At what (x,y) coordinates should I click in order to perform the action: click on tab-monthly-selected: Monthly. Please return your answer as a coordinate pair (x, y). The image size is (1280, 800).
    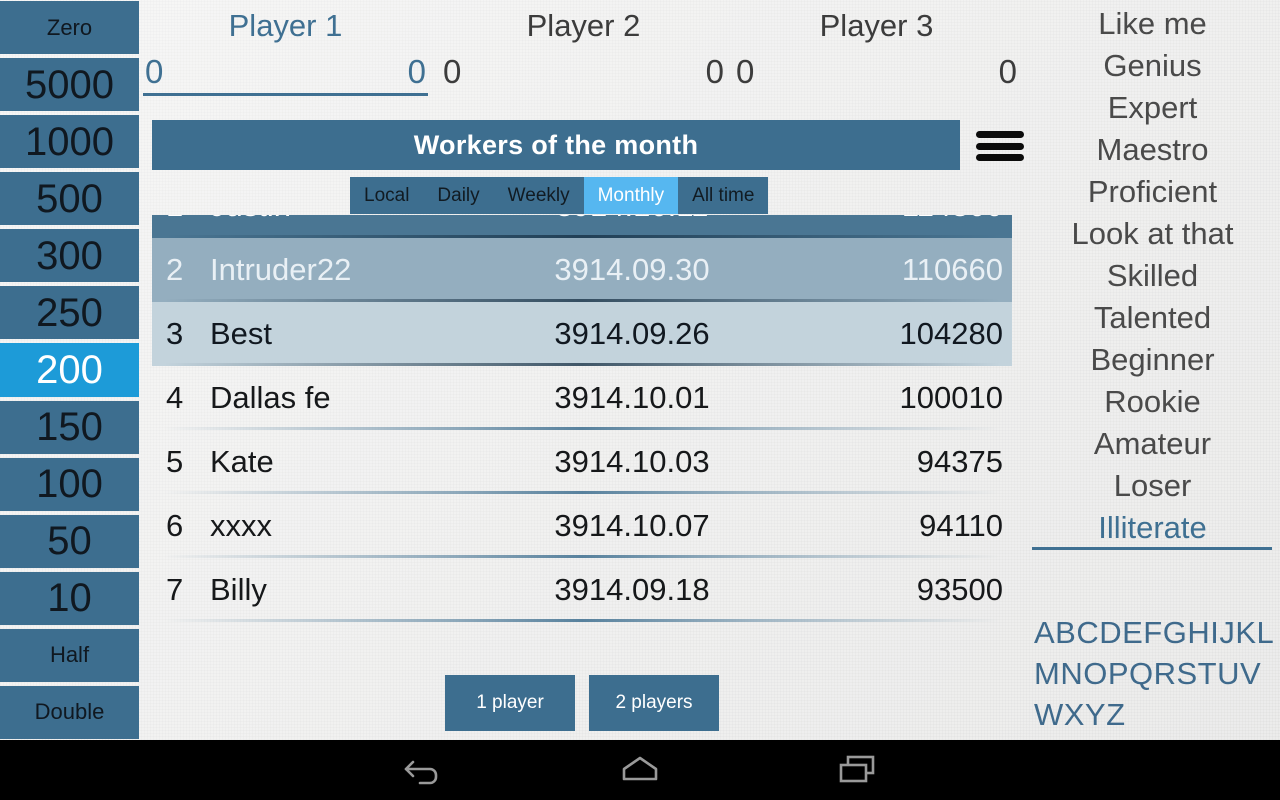
    Looking at the image, I should click on (631, 195).